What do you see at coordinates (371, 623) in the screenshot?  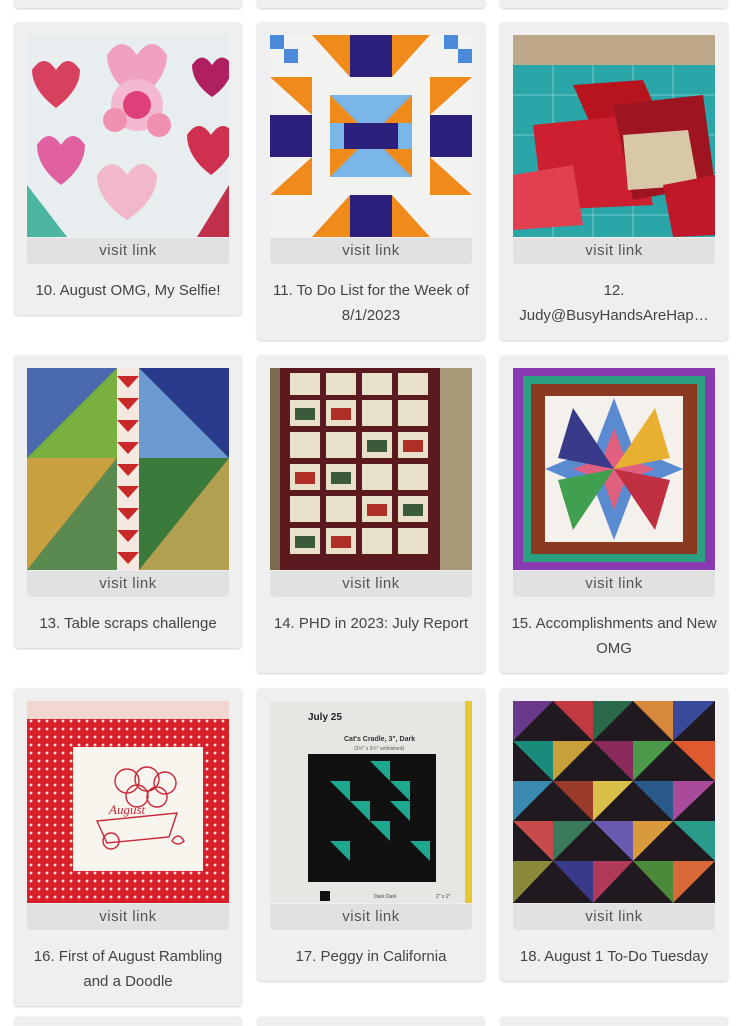 I see `entry-title: 14. PHD in 2023: July Report` at bounding box center [371, 623].